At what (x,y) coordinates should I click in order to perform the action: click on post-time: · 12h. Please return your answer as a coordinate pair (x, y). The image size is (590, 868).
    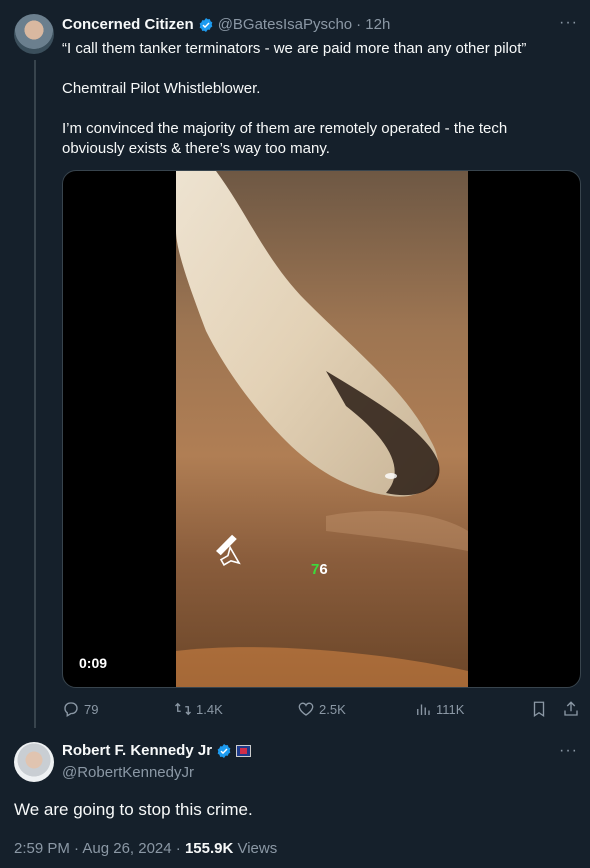
    Looking at the image, I should click on (373, 24).